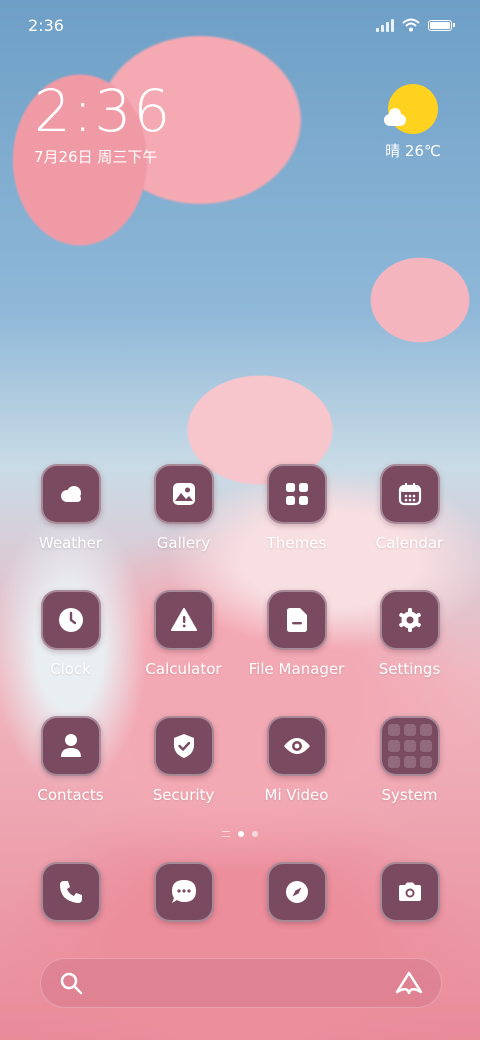 This screenshot has height=1040, width=480. I want to click on app-system-folder: System, so click(409, 777).